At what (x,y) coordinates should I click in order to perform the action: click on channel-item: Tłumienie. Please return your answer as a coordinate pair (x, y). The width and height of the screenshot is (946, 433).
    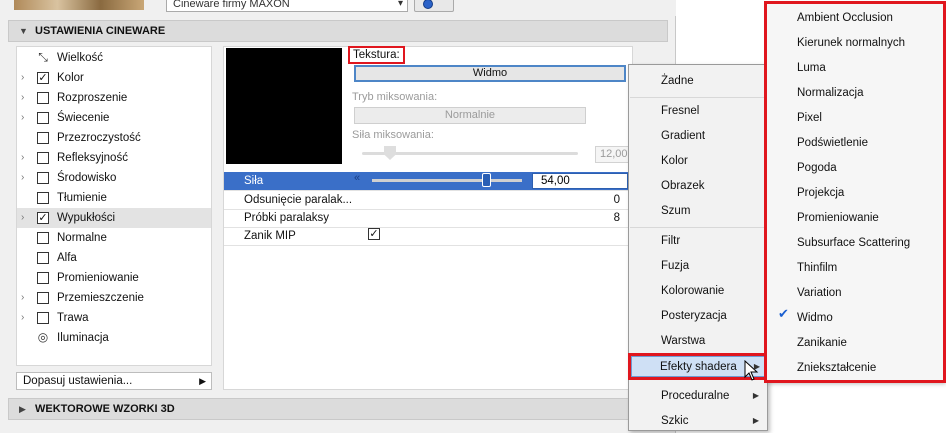
    Looking at the image, I should click on (114, 198).